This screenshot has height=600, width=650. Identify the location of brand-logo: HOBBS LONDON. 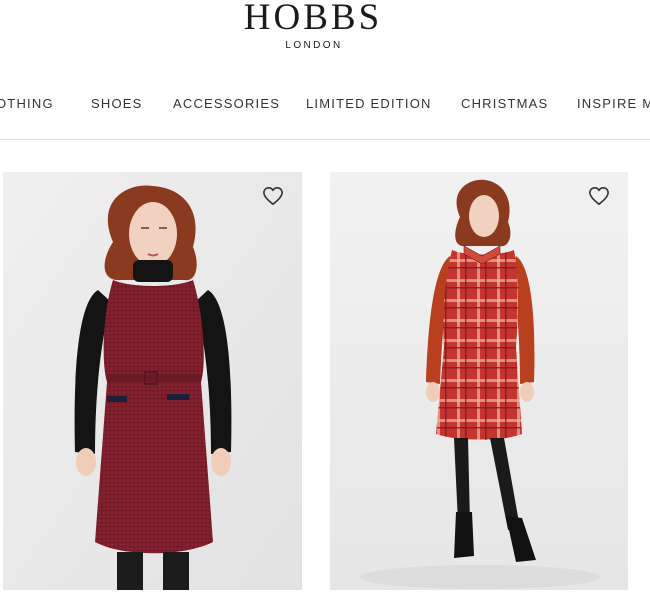
(325, 25).